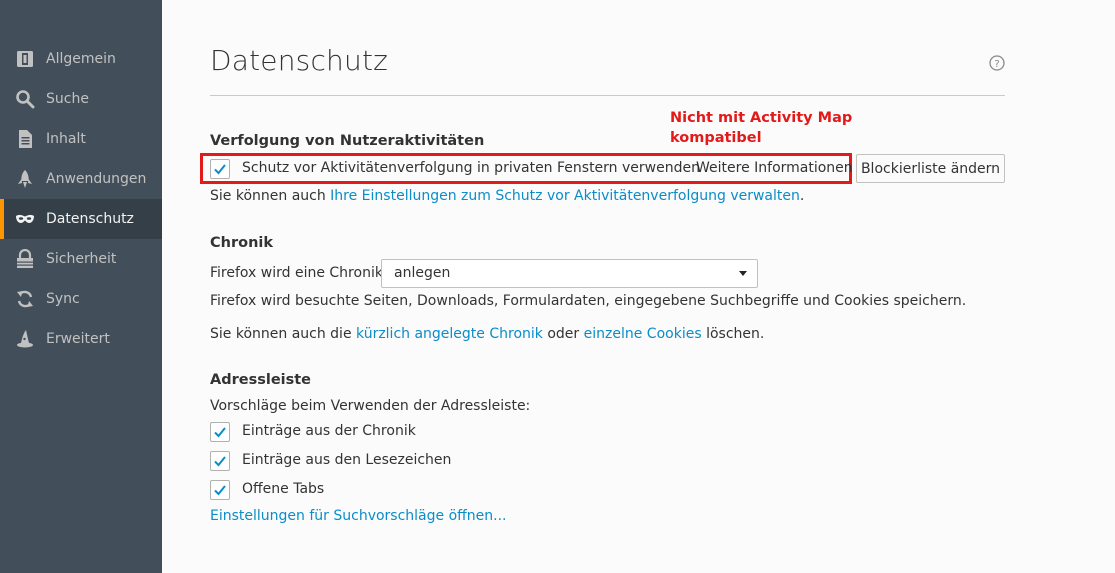 The image size is (1115, 573). What do you see at coordinates (25, 179) in the screenshot?
I see `applications-icon` at bounding box center [25, 179].